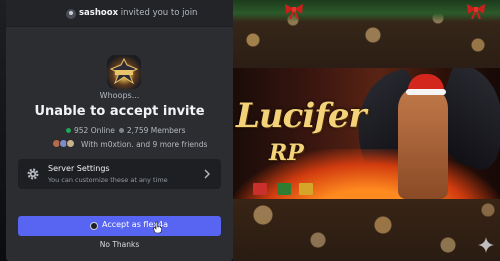 The width and height of the screenshot is (500, 261). I want to click on santa-hat-icon, so click(426, 84).